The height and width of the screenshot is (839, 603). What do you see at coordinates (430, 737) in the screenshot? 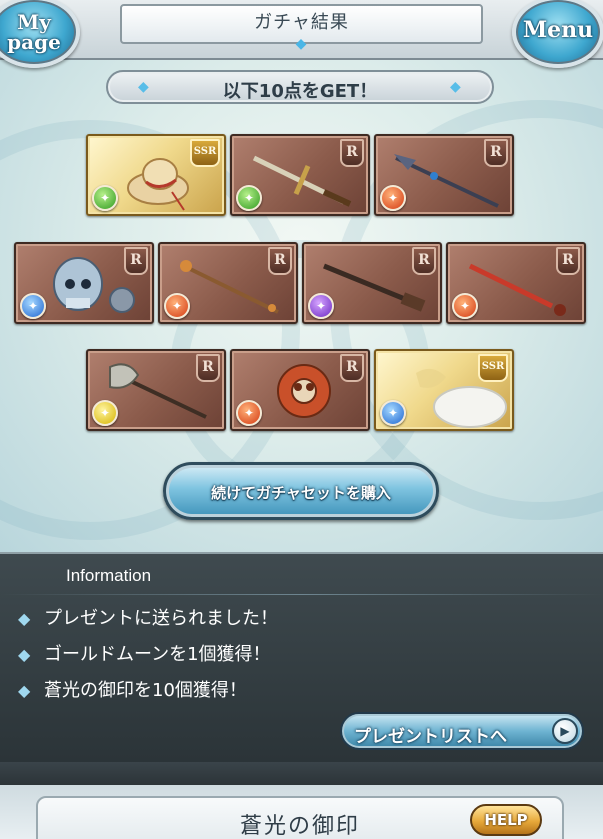
I see `present-list-label: プレゼントリストへ` at bounding box center [430, 737].